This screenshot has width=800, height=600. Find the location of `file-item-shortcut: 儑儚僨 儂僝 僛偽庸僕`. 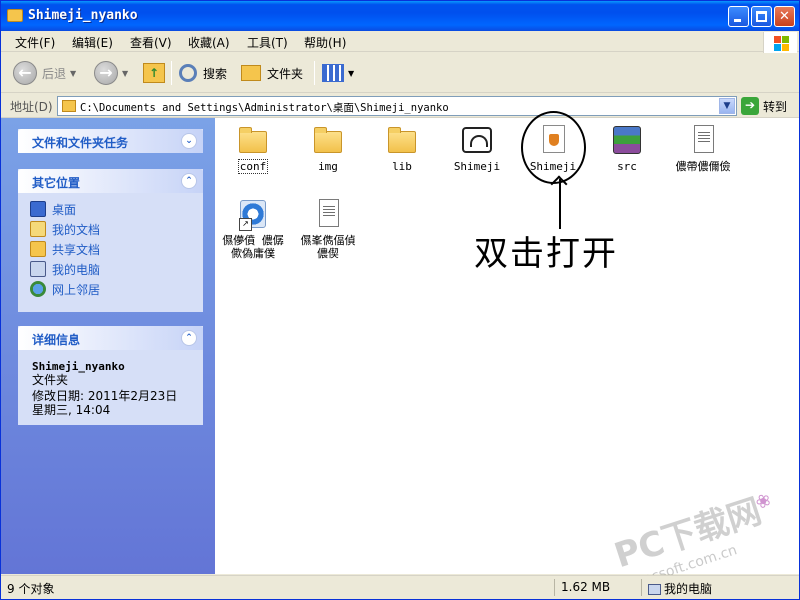

file-item-shortcut: 儑儚僨 儂僝 僛偽庸僕 is located at coordinates (253, 229).